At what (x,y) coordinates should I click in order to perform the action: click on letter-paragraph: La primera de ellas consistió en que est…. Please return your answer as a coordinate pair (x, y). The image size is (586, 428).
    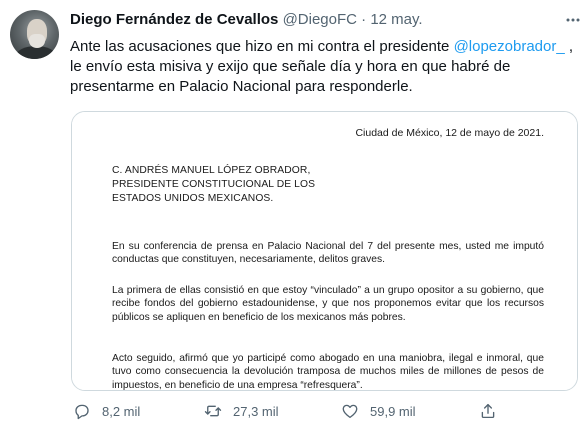
    Looking at the image, I should click on (328, 304).